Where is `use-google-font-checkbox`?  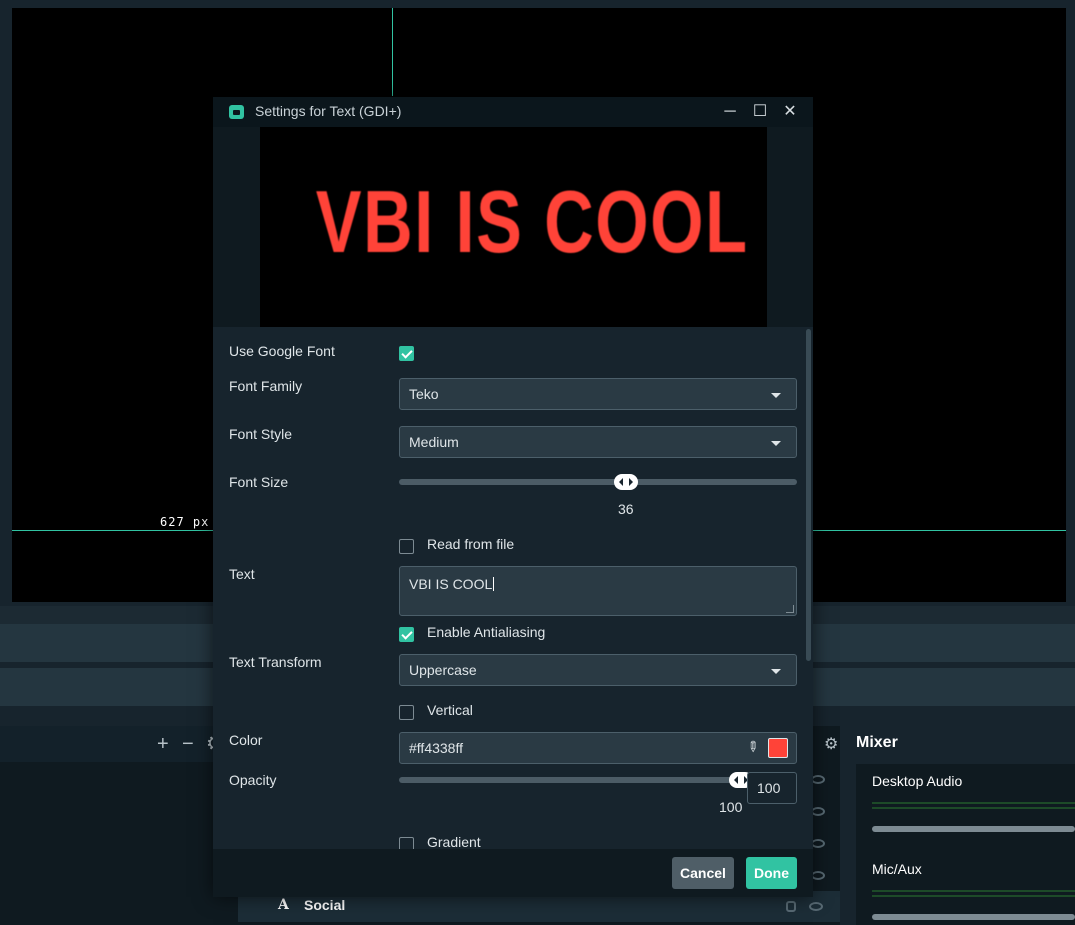
use-google-font-checkbox is located at coordinates (406, 353).